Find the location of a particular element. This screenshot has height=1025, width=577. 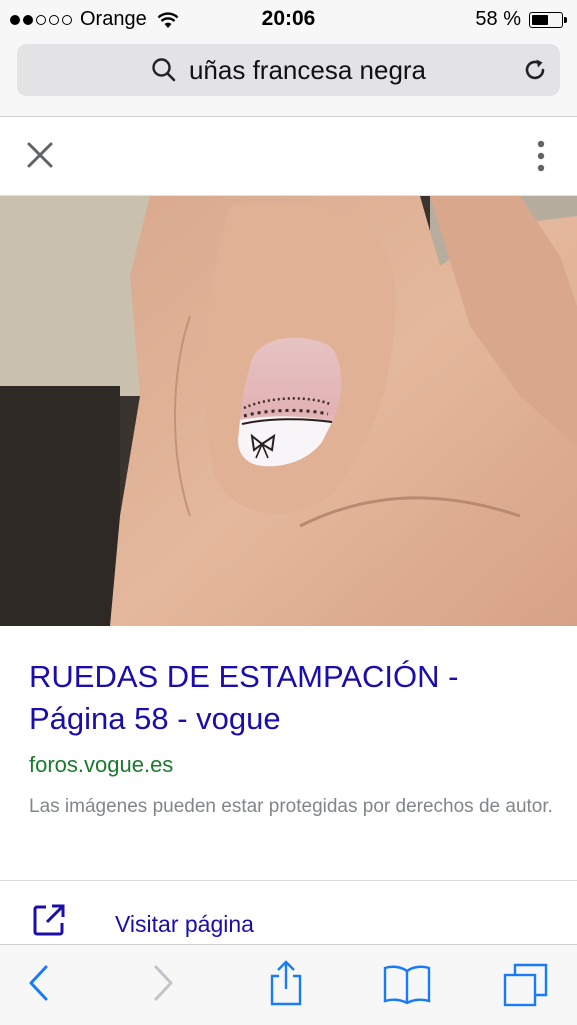

visit-page-button: Visitar página is located at coordinates (288, 919).